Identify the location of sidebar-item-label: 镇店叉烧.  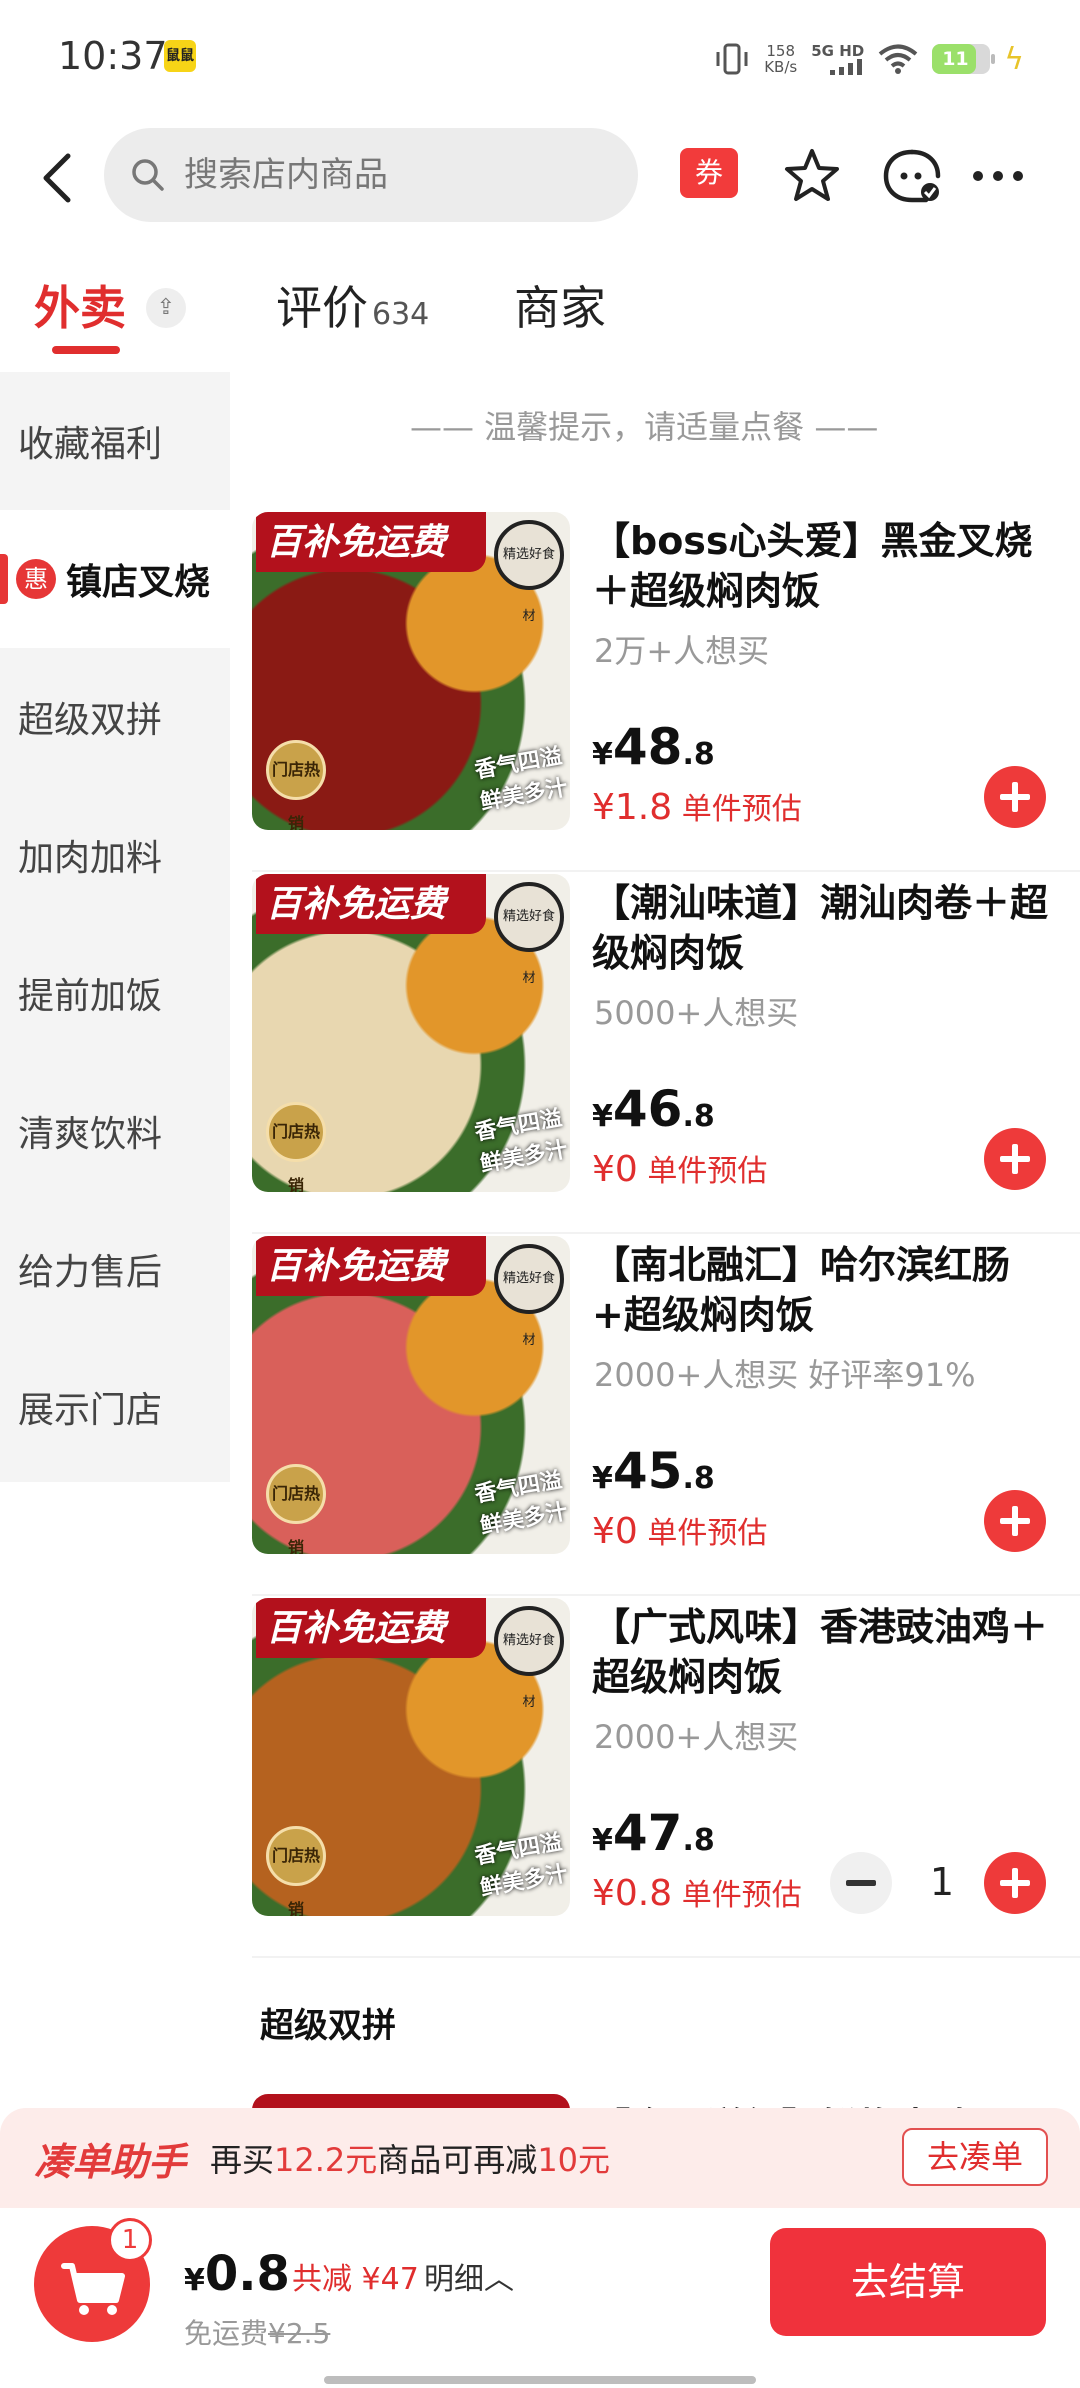
(138, 582).